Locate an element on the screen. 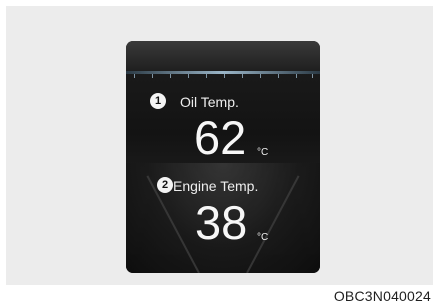 The width and height of the screenshot is (439, 306). engine-temp-unit: °C is located at coordinates (263, 237).